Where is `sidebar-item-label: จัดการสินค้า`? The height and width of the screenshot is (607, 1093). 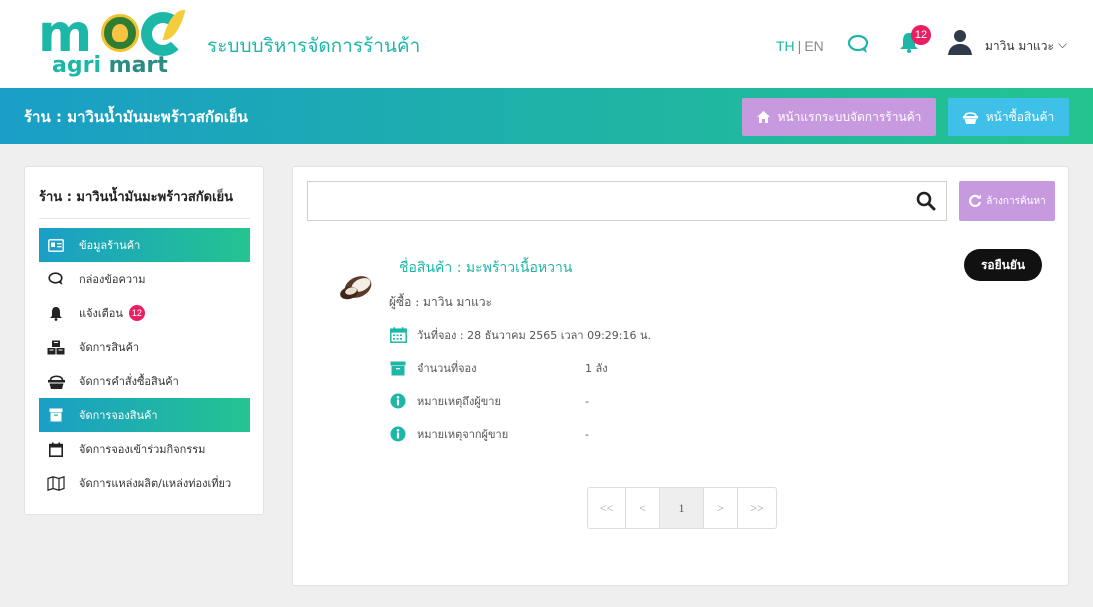
sidebar-item-label: จัดการสินค้า is located at coordinates (109, 347).